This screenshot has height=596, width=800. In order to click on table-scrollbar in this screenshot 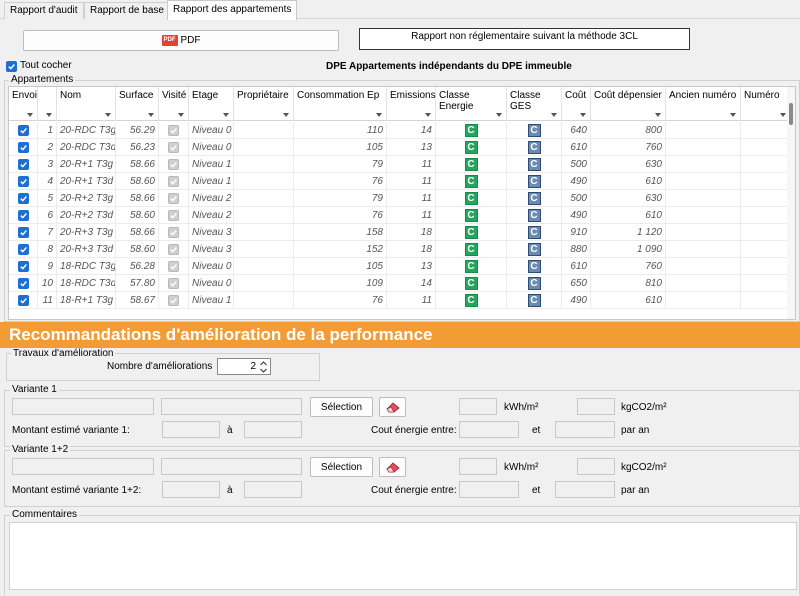, I will do `click(791, 203)`.